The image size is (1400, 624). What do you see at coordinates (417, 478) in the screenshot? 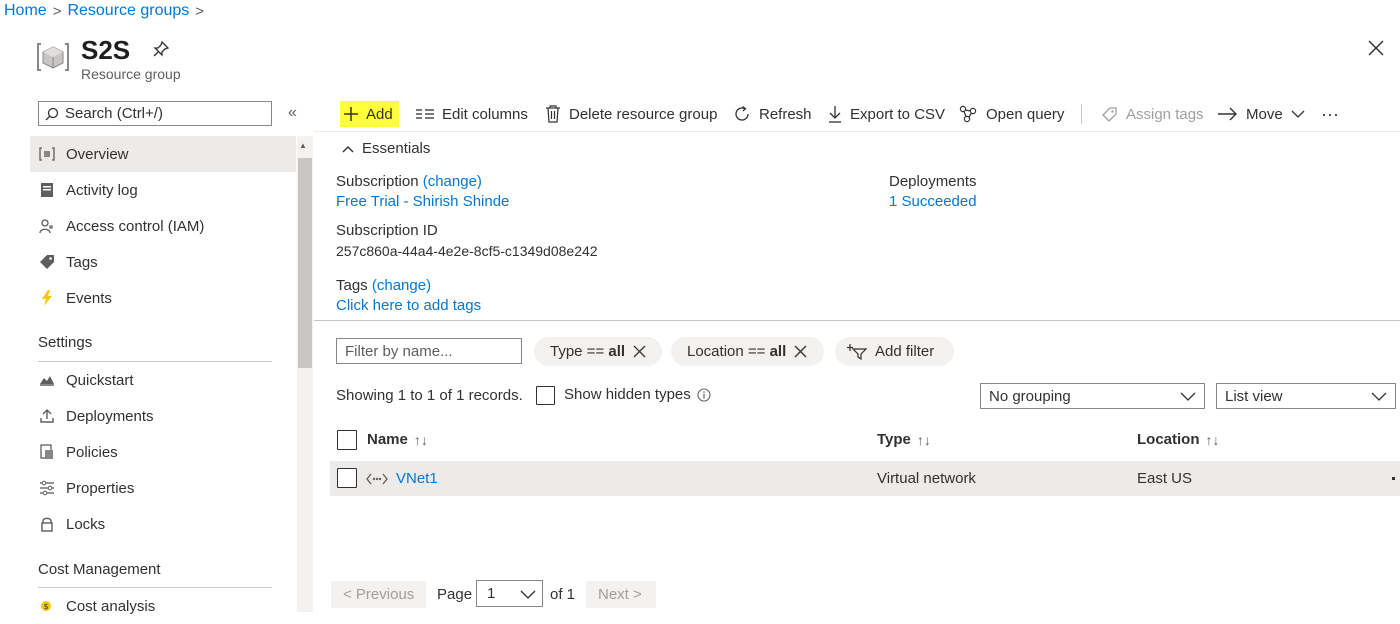
I see `resource-name-link: VNet1` at bounding box center [417, 478].